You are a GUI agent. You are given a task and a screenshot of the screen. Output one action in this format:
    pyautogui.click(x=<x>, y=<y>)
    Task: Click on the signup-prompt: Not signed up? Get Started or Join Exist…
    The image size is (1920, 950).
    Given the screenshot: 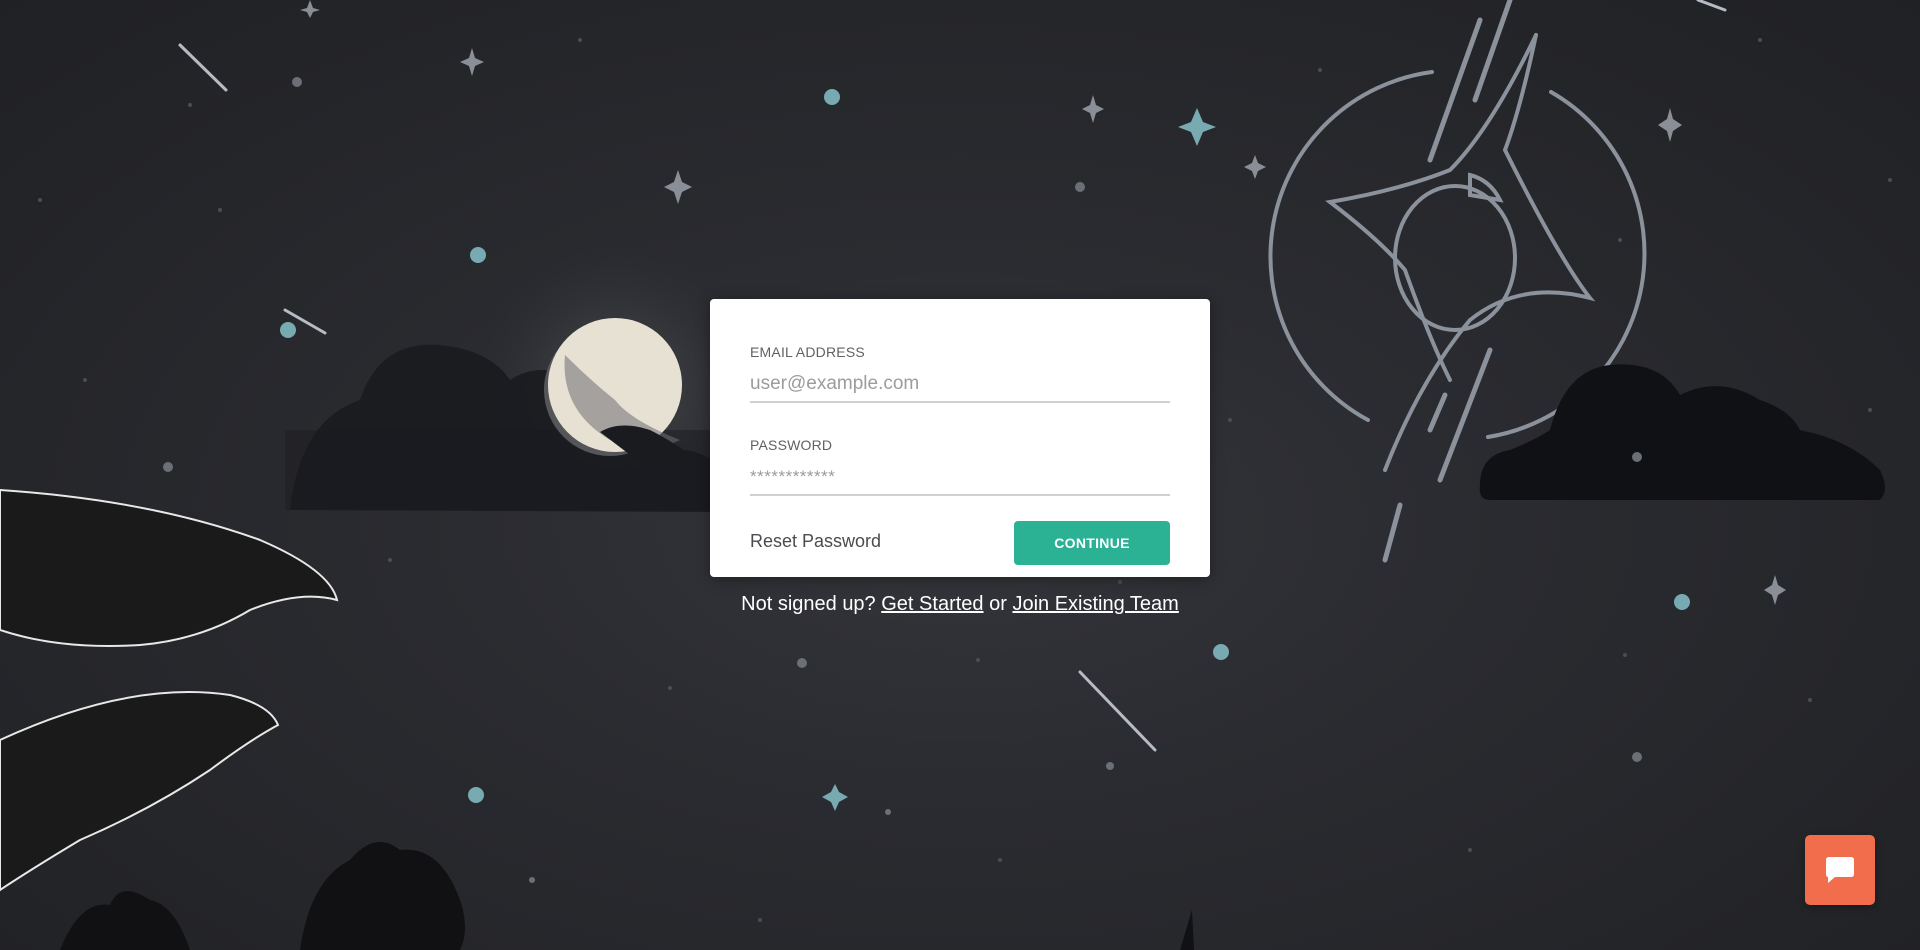 What is the action you would take?
    pyautogui.click(x=960, y=604)
    